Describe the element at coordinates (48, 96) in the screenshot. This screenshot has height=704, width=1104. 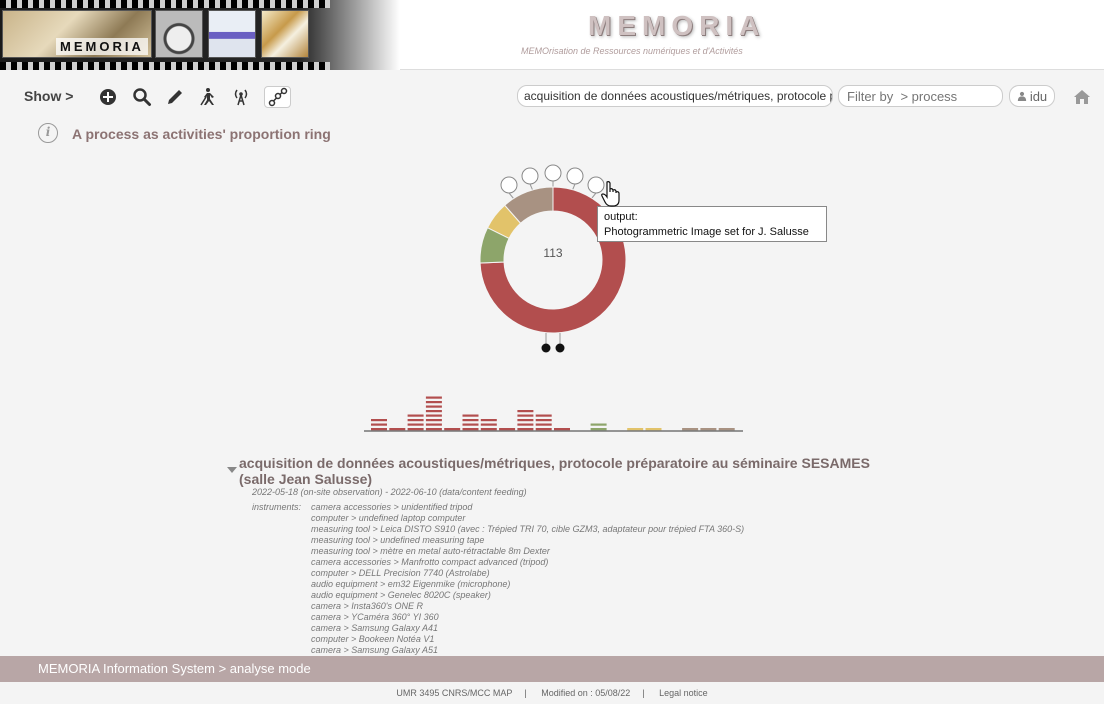
I see `show-menu-label: Show >` at that location.